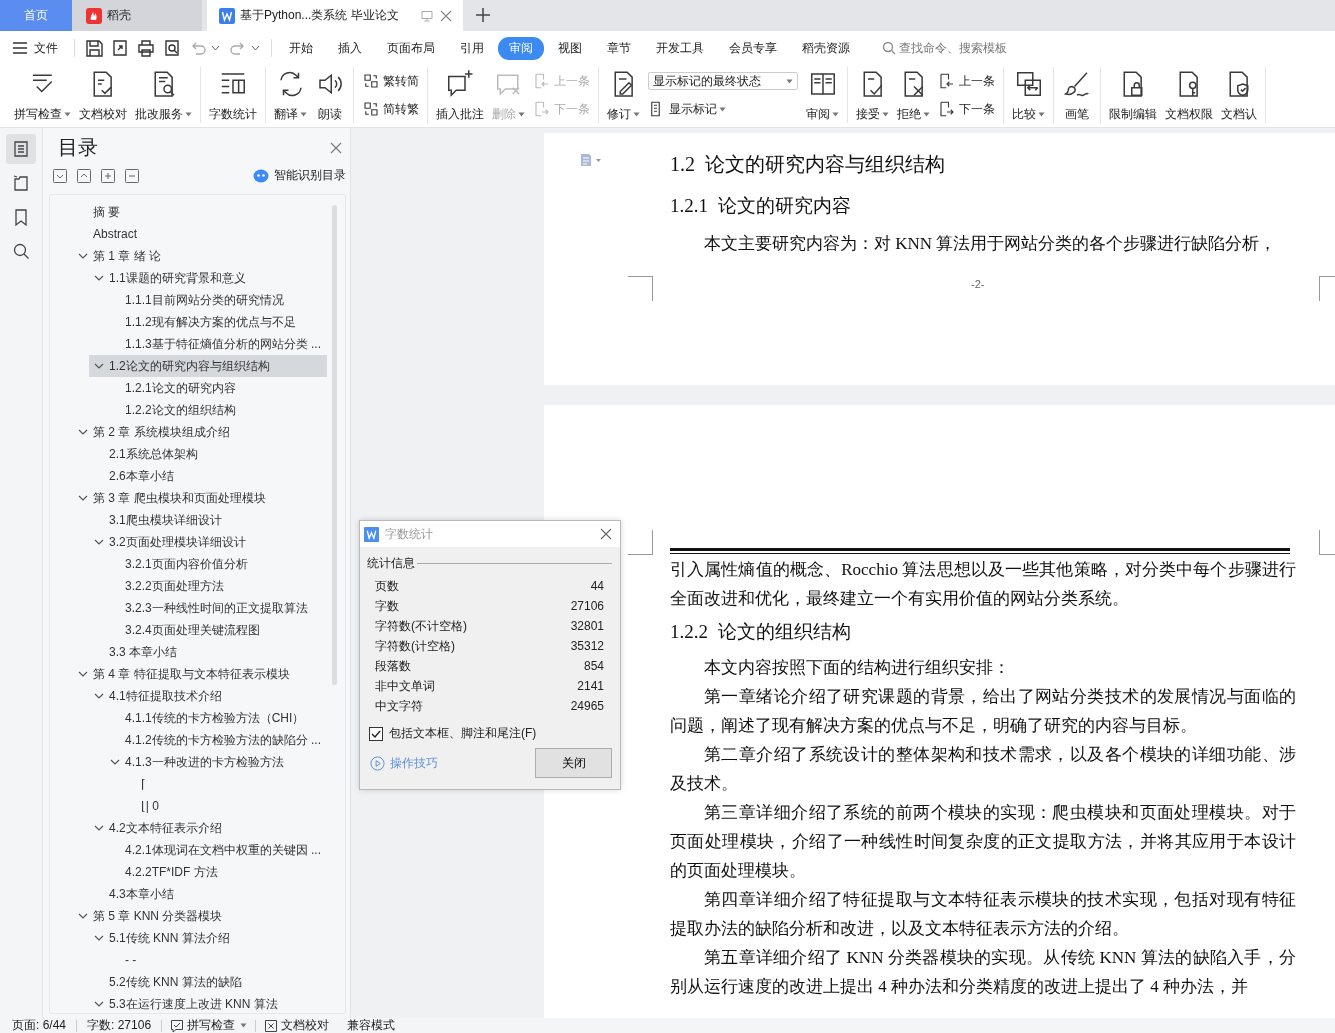 The height and width of the screenshot is (1033, 1335). Describe the element at coordinates (216, 762) in the screenshot. I see `outline-item: 4.1.3一种改进的卡方检验方法` at that location.